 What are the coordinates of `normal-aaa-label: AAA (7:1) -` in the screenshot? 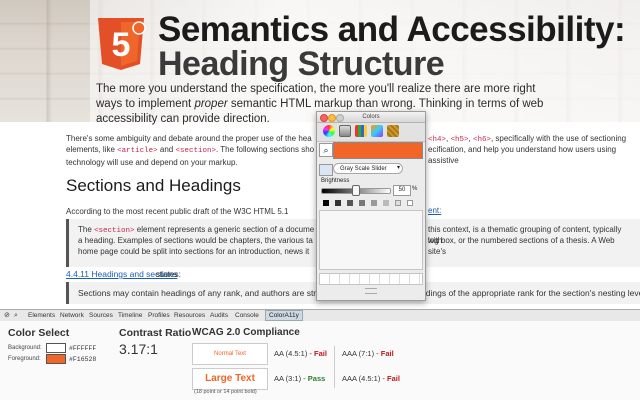 It's located at (361, 353).